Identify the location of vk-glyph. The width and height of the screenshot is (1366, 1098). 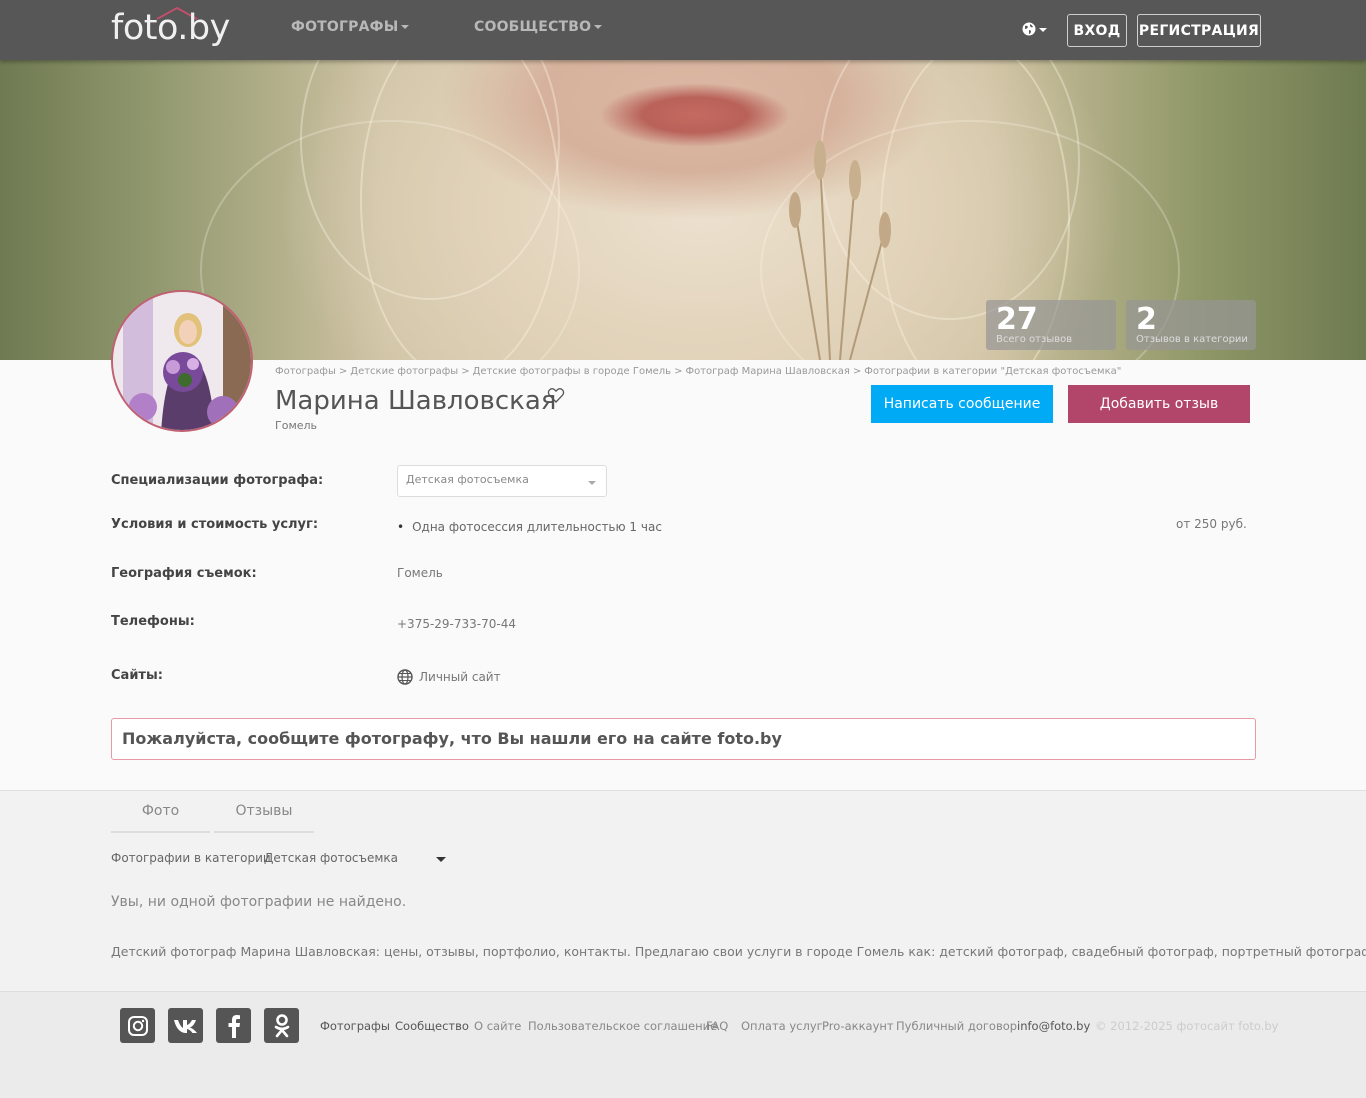
(185, 1026).